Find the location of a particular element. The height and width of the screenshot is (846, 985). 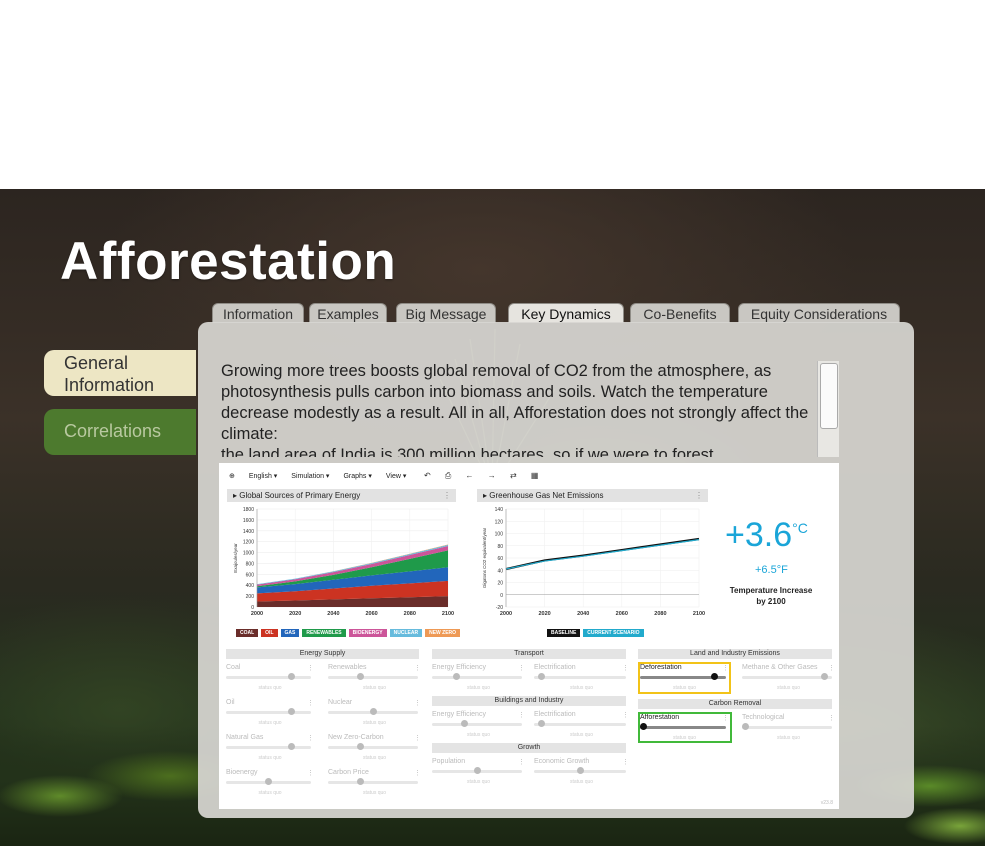

text-scrollbar is located at coordinates (828, 409).